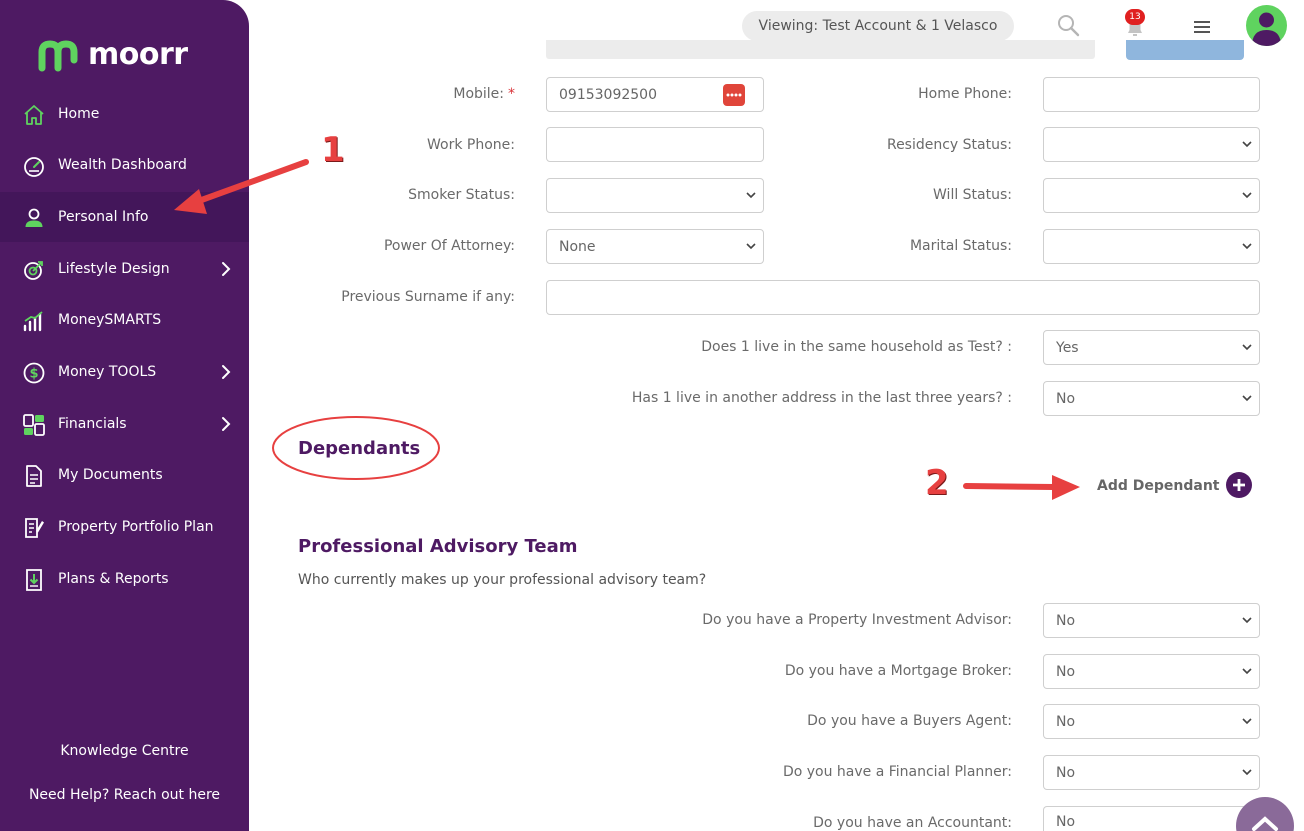  What do you see at coordinates (1151, 195) in the screenshot?
I see `will-status-select` at bounding box center [1151, 195].